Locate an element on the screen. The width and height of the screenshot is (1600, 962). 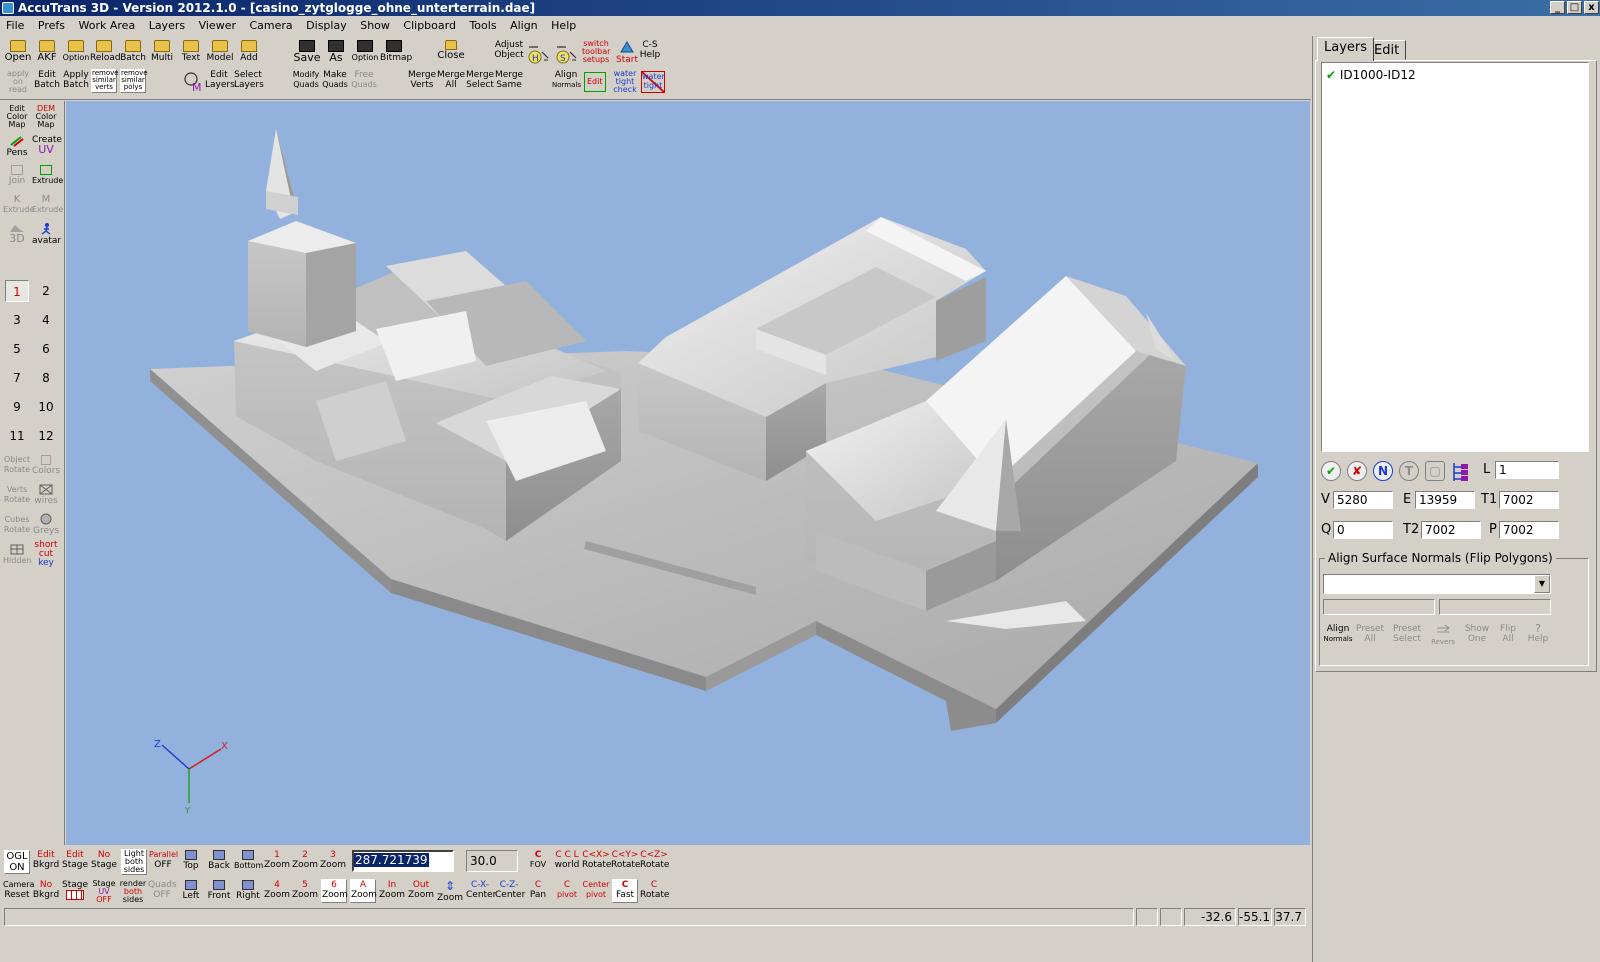
edit-color-map-button: Edit Color Map is located at coordinates (17, 117).